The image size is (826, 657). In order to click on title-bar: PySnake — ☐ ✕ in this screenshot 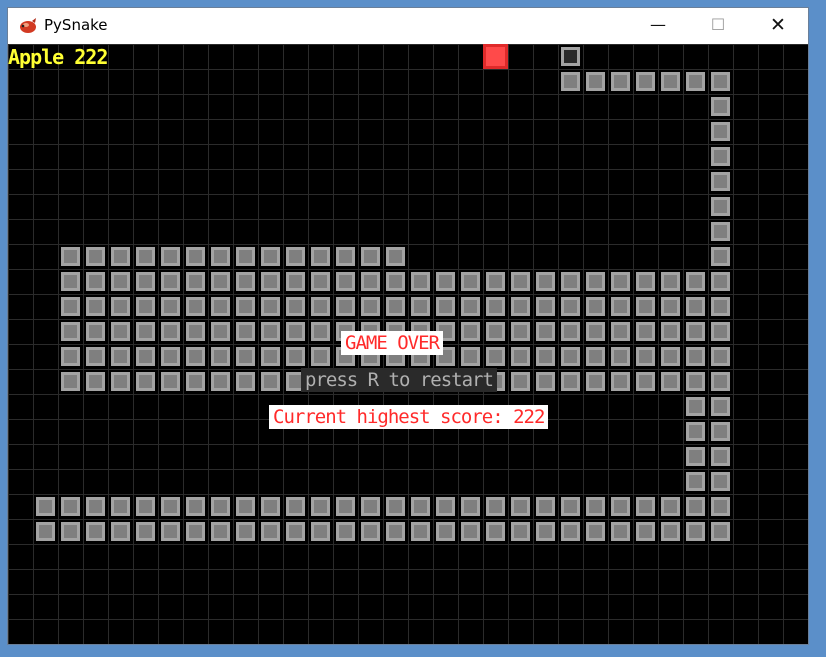, I will do `click(408, 26)`.